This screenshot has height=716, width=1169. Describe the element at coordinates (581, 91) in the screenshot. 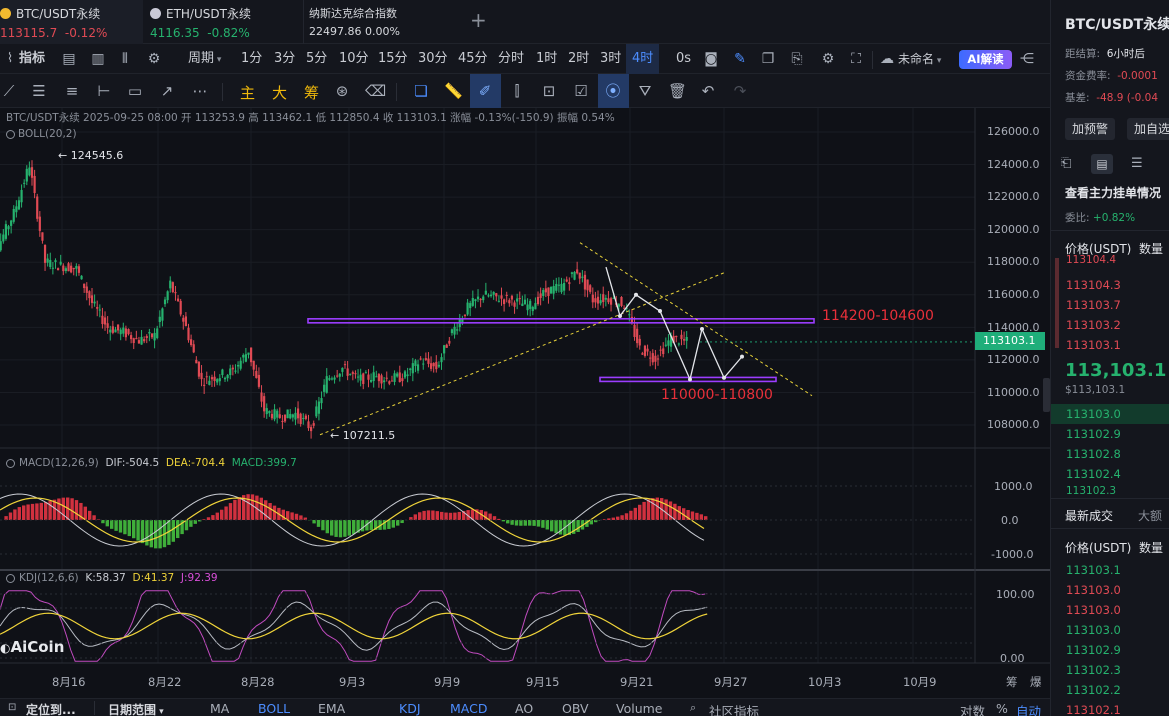

I see `note-icon: ☑` at that location.